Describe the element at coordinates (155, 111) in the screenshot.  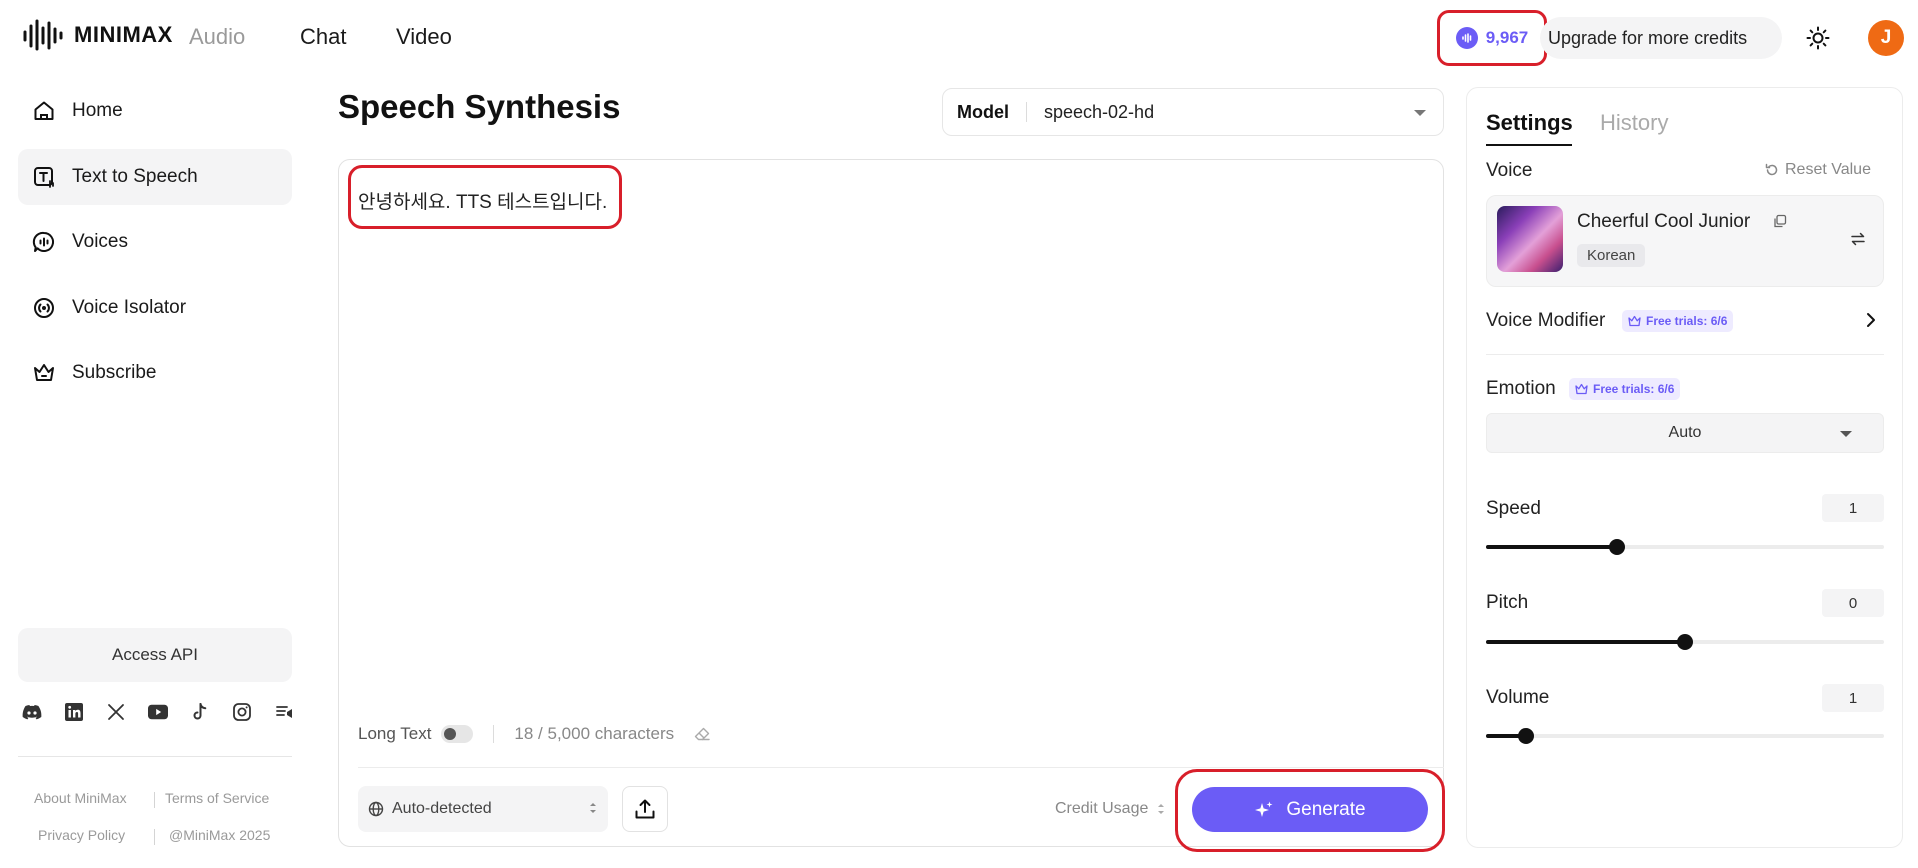
I see `sidebar-item-home: Home` at that location.